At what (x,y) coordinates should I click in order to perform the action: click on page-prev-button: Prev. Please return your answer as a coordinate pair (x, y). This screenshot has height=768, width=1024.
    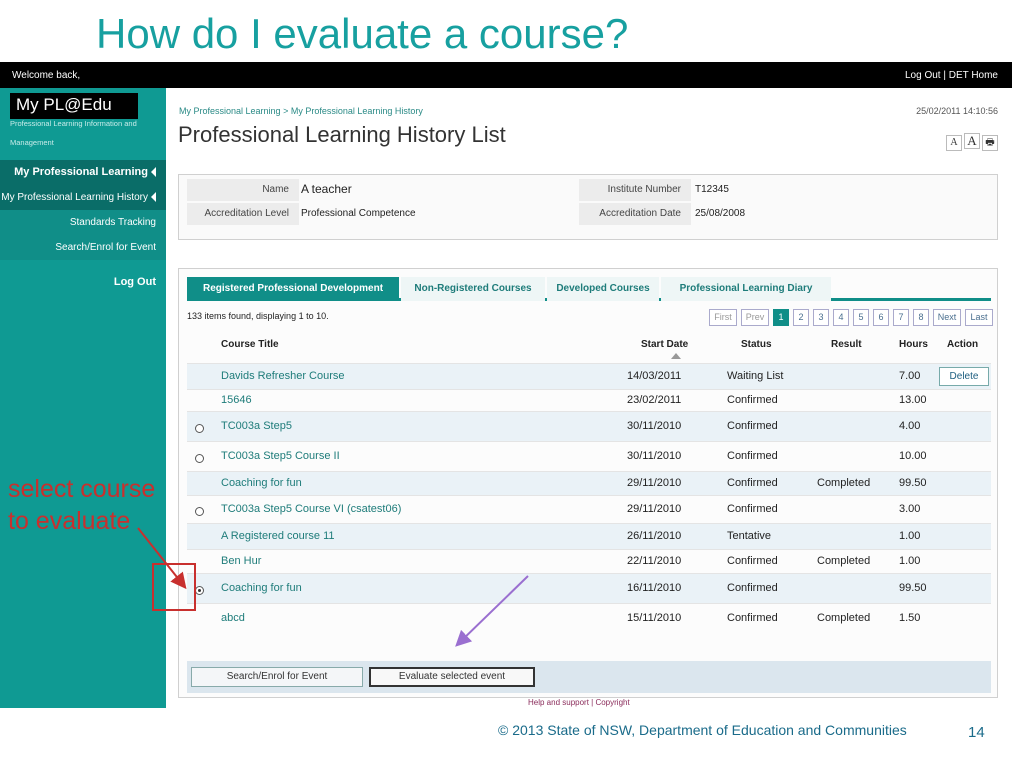
    Looking at the image, I should click on (755, 317).